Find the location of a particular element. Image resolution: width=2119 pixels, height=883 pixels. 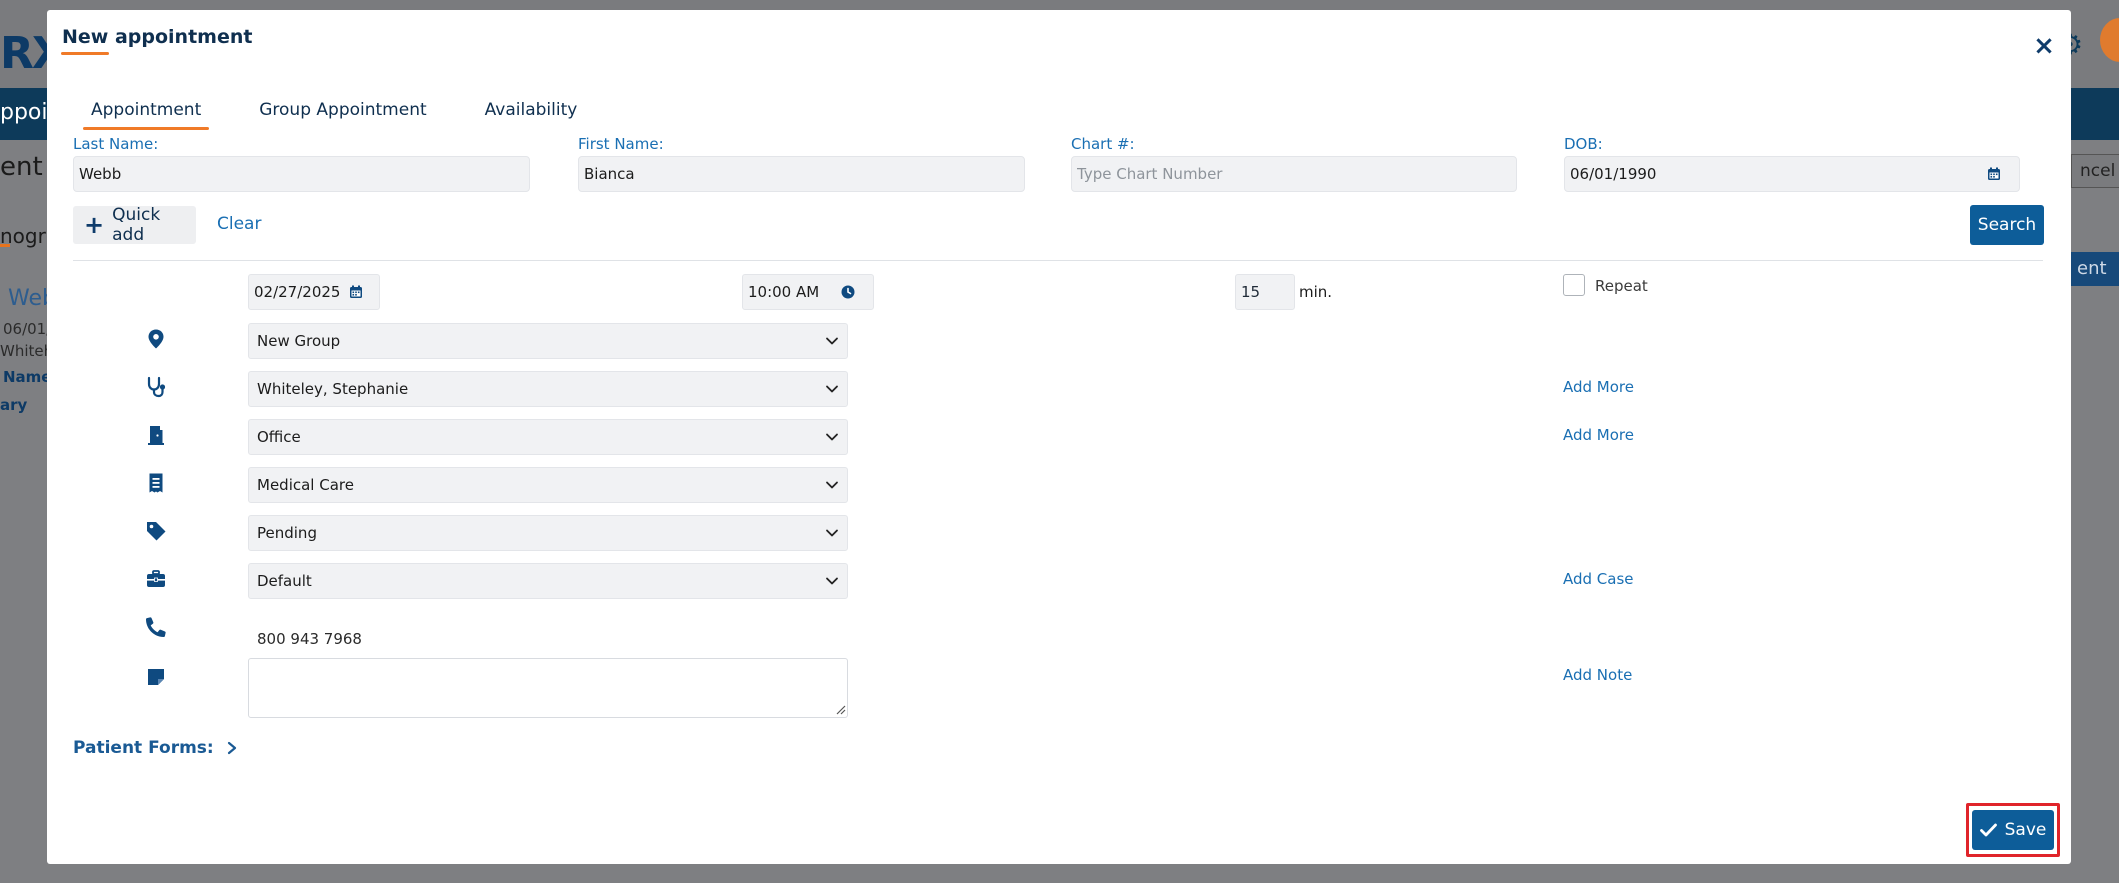

sticky-note-icon is located at coordinates (156, 677).